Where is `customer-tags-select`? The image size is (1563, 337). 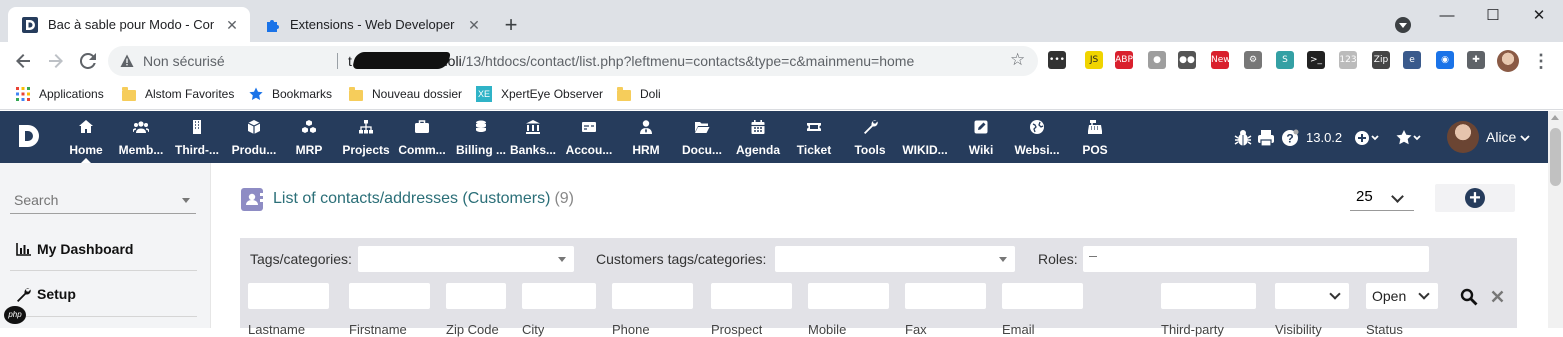
customer-tags-select is located at coordinates (895, 259).